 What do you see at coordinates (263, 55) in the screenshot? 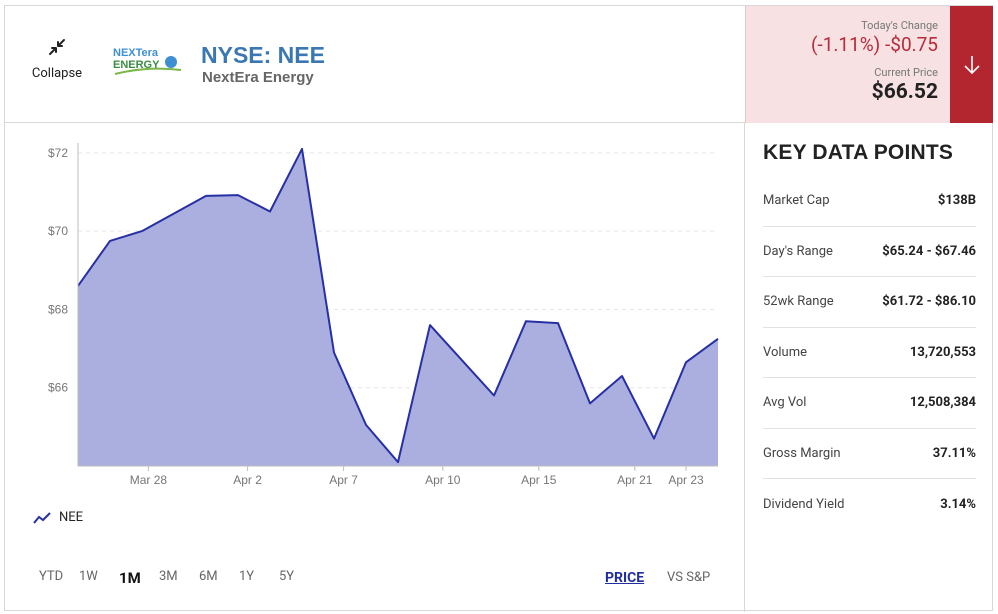
I see `ticker-symbol: NYSE: NEE` at bounding box center [263, 55].